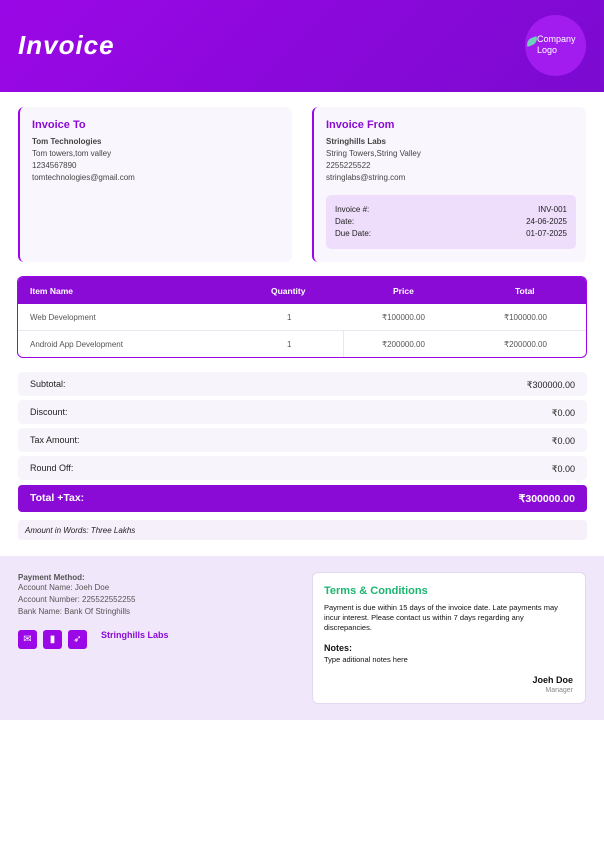 This screenshot has height=852, width=604. I want to click on column-header-quantity: Quantity, so click(288, 291).